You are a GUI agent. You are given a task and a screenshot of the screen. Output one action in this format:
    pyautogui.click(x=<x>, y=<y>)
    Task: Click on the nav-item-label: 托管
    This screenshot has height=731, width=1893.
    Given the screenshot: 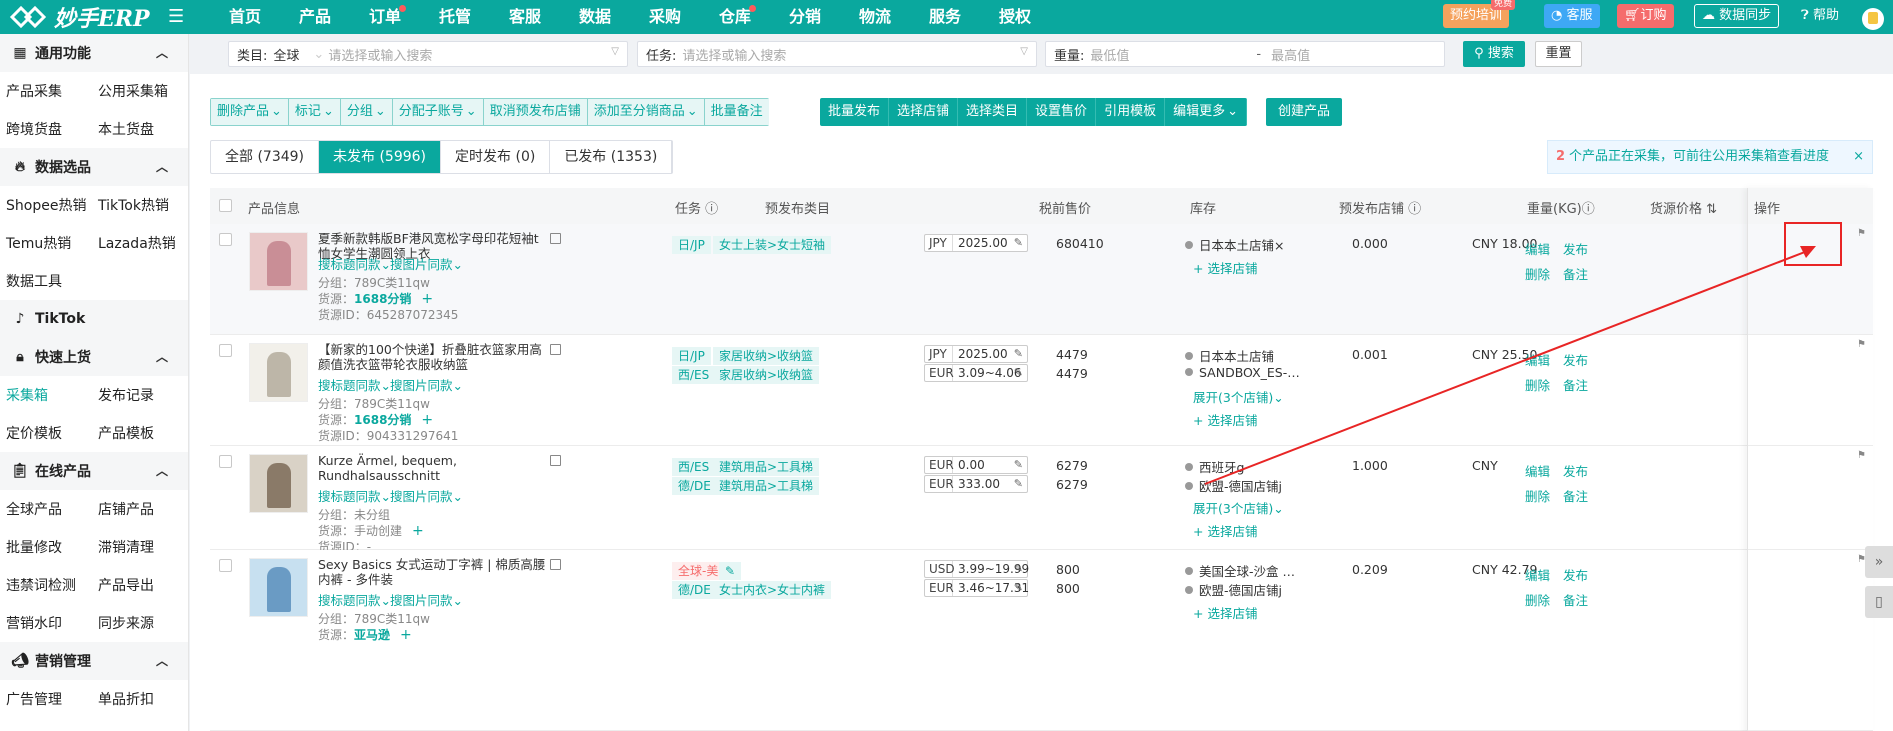 What is the action you would take?
    pyautogui.click(x=454, y=16)
    